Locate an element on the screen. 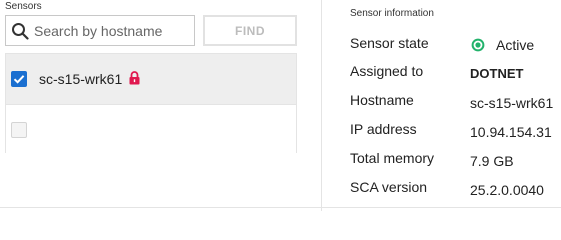 This screenshot has width=561, height=240. hostname-value: sc-s15-wrk61 is located at coordinates (512, 103).